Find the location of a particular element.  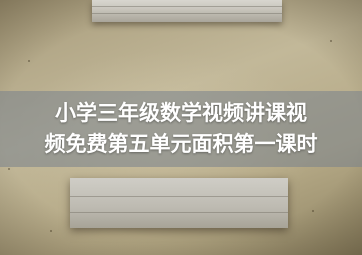

caption-line-1: 小学三年级数学视频讲课视 is located at coordinates (181, 113).